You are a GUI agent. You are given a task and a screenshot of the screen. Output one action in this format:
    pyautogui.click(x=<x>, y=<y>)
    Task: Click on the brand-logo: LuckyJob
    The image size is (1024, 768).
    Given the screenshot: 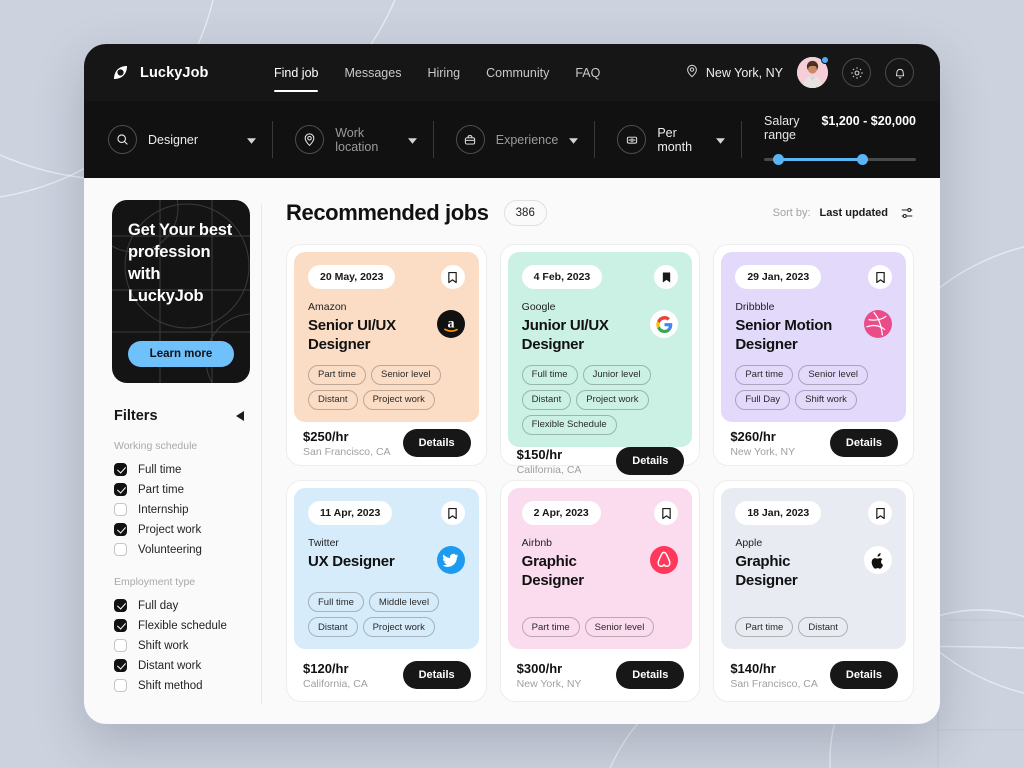 What is the action you would take?
    pyautogui.click(x=185, y=72)
    